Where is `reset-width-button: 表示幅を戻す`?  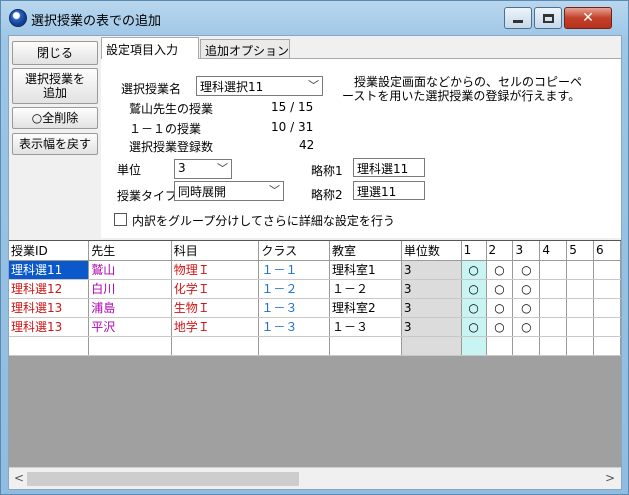 reset-width-button: 表示幅を戻す is located at coordinates (55, 144).